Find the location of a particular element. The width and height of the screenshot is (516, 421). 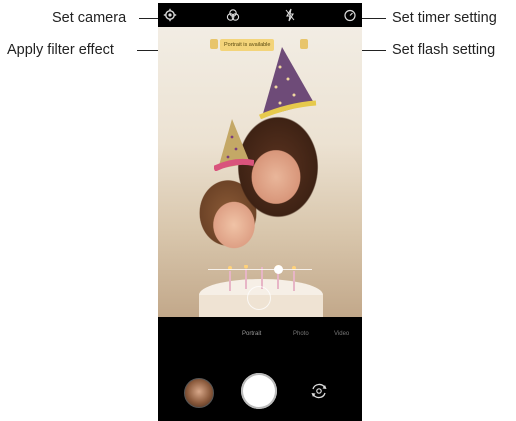

focus-ring is located at coordinates (259, 298).